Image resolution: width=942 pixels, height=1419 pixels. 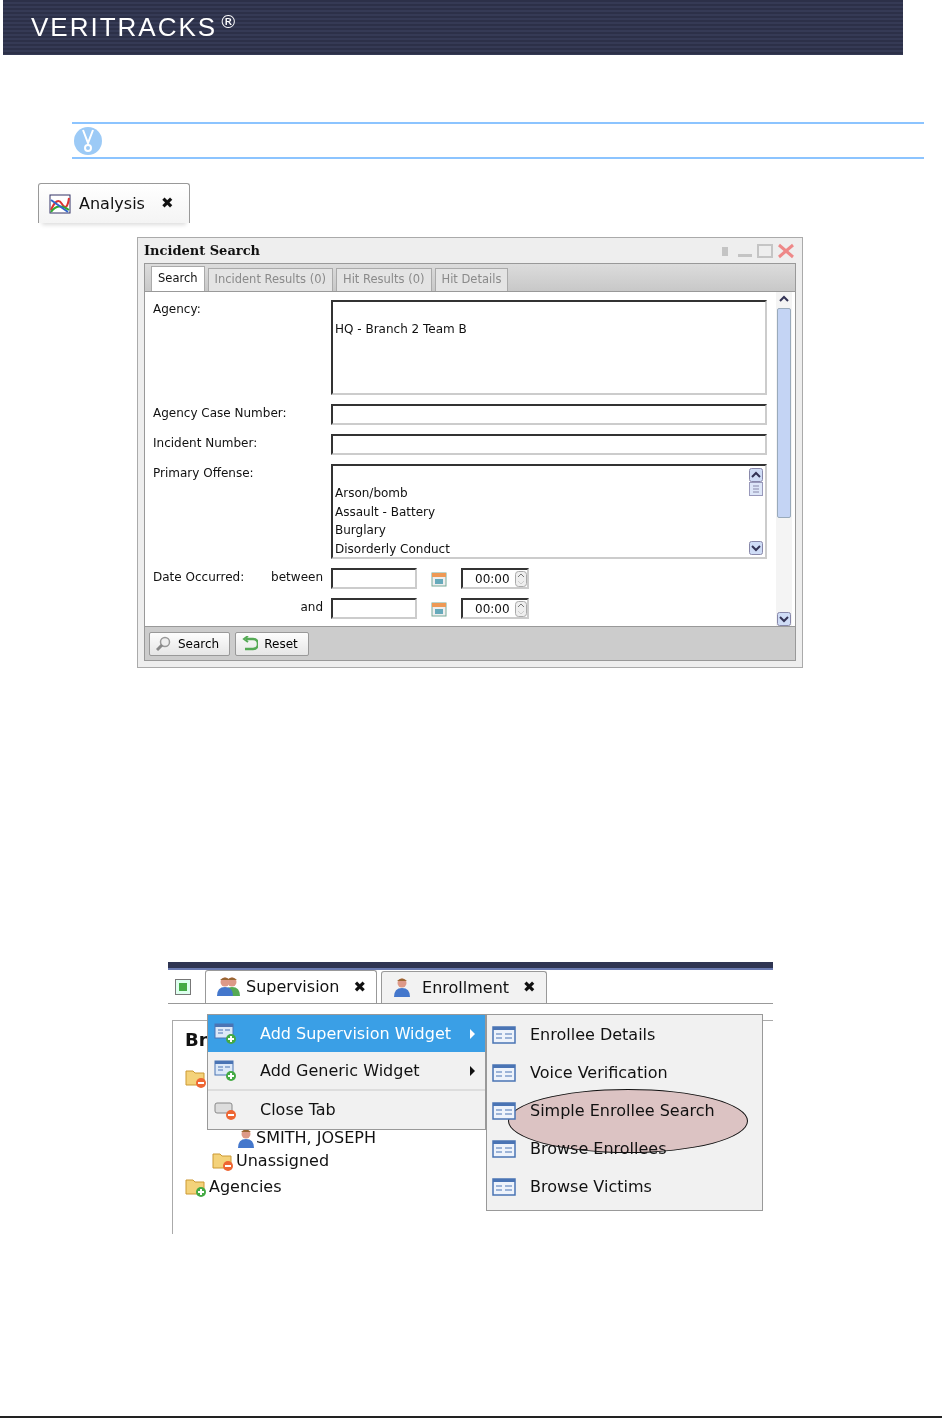 I want to click on person-icon, so click(x=246, y=1138).